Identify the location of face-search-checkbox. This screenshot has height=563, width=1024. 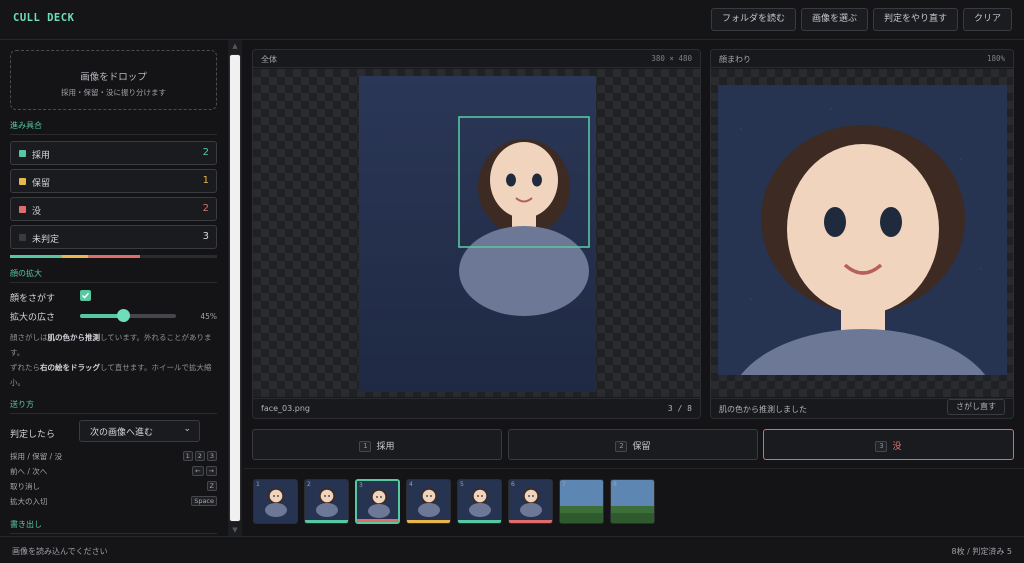
(85, 295).